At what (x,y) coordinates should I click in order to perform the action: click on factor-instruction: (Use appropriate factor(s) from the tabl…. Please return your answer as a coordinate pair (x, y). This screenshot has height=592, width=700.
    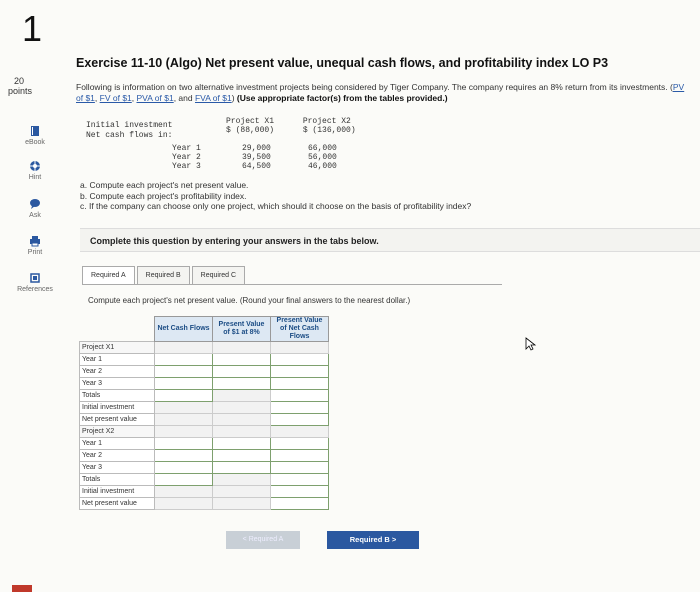
    Looking at the image, I should click on (342, 98).